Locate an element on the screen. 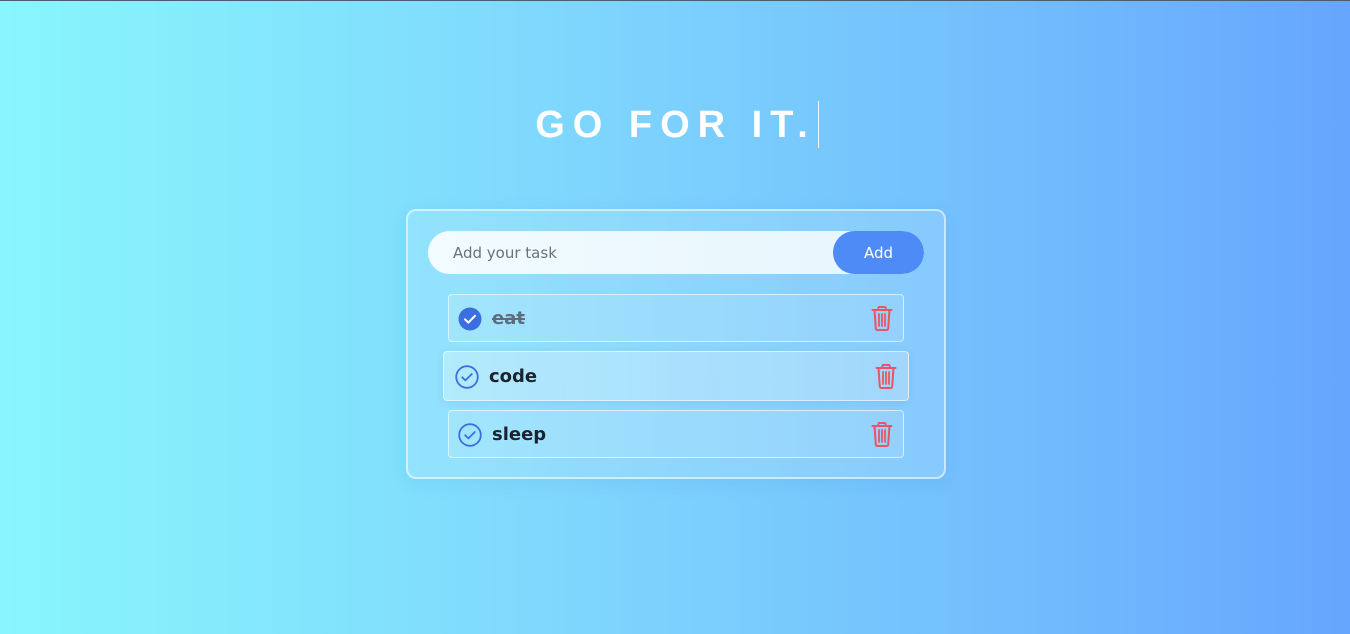 This screenshot has height=634, width=1350. headline: GO FOR IT. is located at coordinates (675, 125).